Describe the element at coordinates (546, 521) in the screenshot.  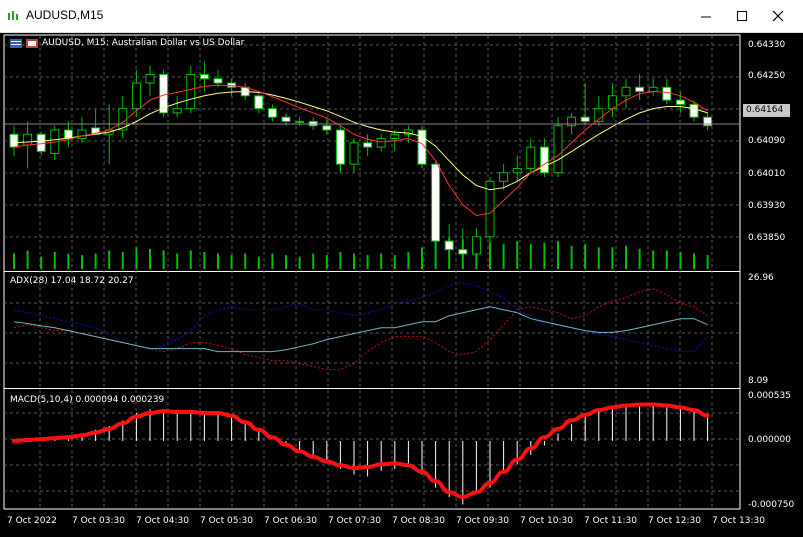
I see `time-tick: 7 Oct 10:30` at that location.